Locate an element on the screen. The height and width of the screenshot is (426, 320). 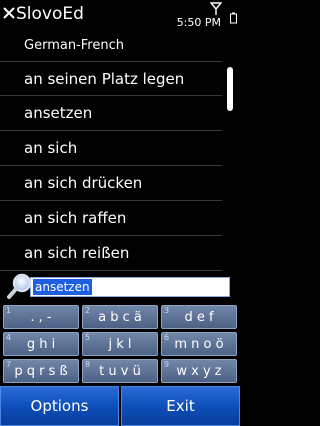
list-item: ansetzen is located at coordinates (111, 113).